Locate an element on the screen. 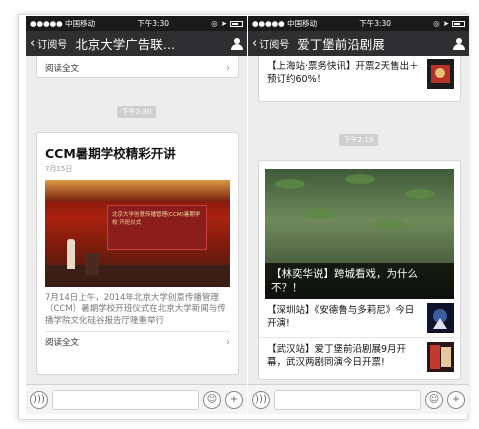  previous-news-card: 【上海站·票务快讯】开票2天售出＋预订约60%！ is located at coordinates (359, 79).